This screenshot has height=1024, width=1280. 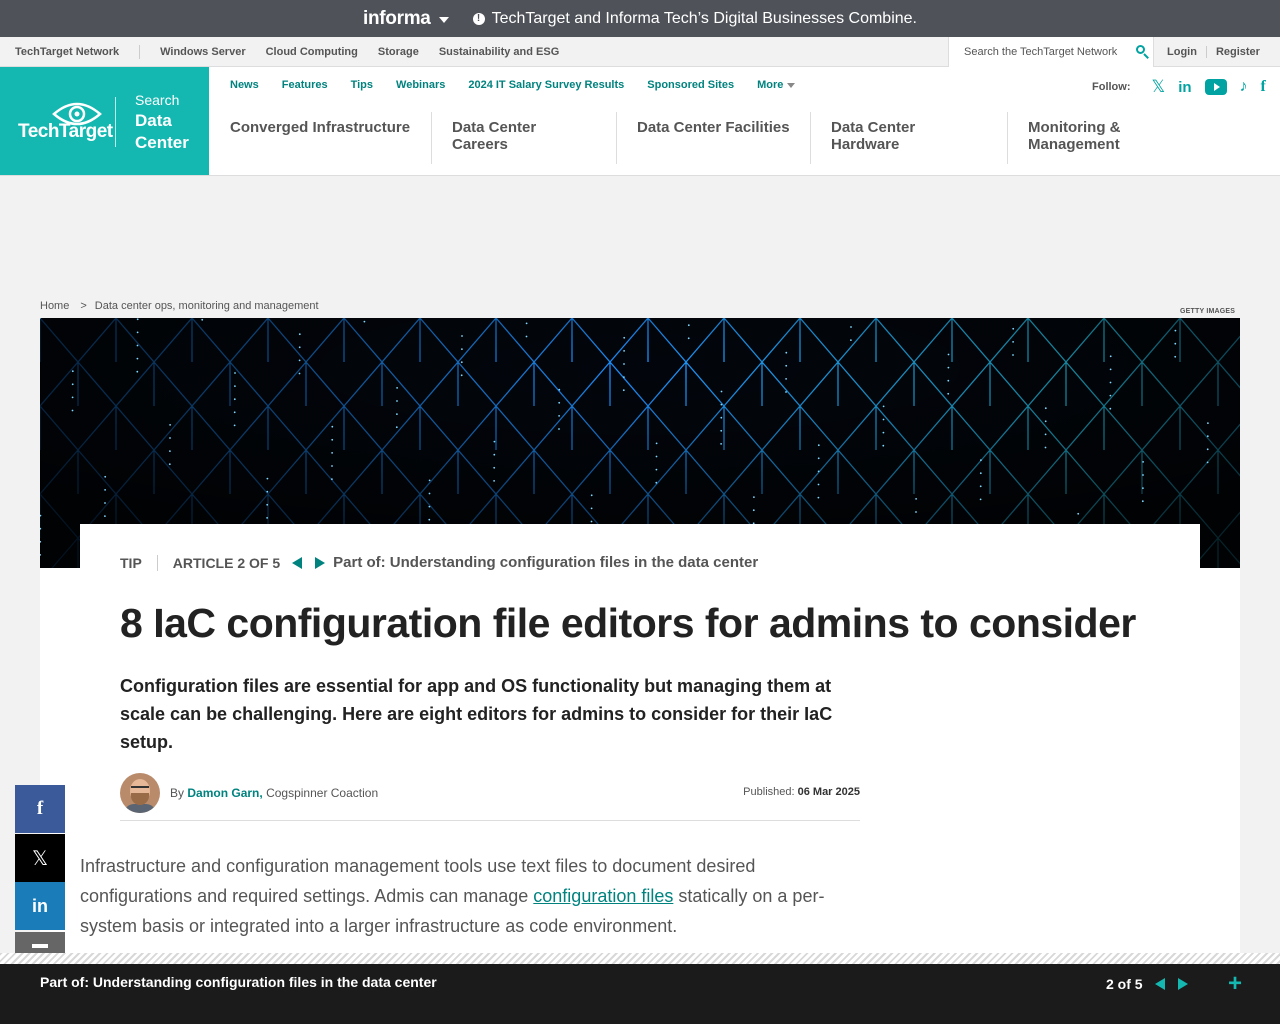 I want to click on author-link: Damon Garn,, so click(x=224, y=793).